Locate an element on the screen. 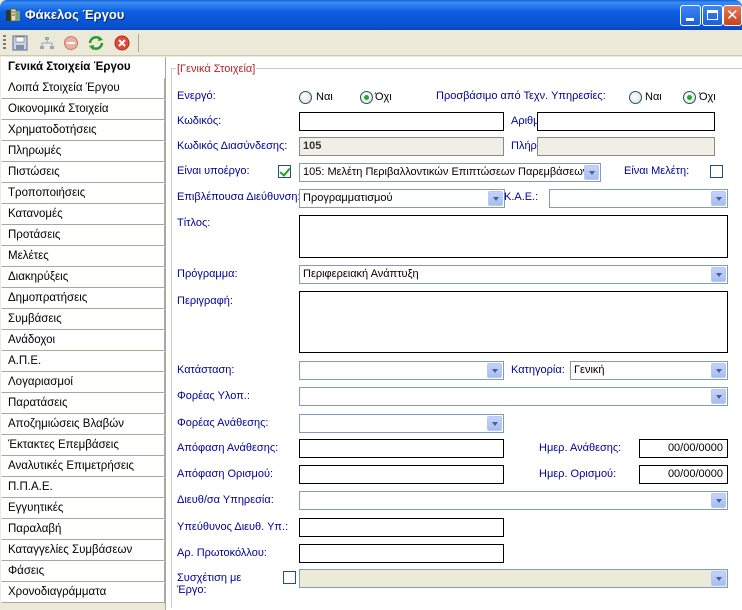 This screenshot has height=610, width=742. accessible-no-radio is located at coordinates (689, 97).